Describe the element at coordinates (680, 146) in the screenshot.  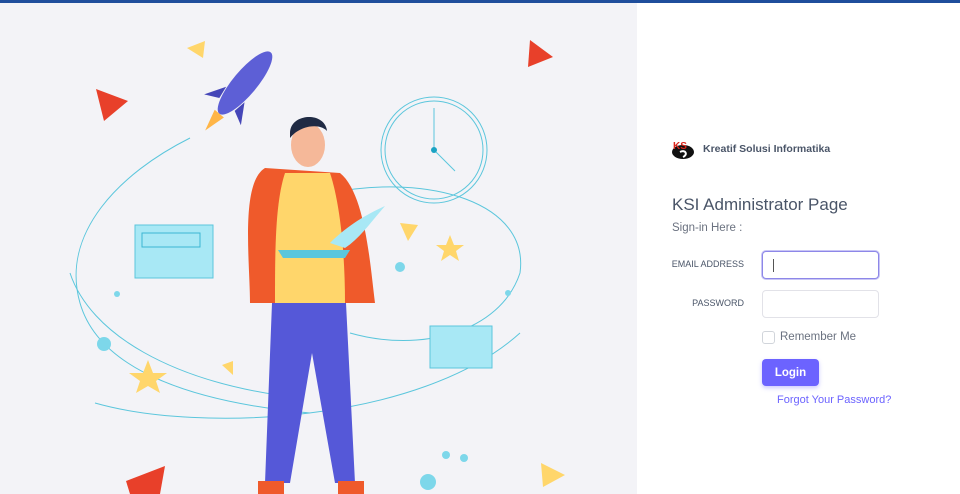
I see `svg-text: KS` at that location.